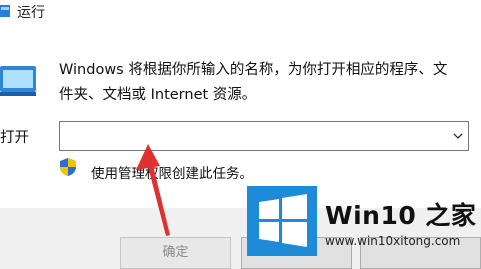  What do you see at coordinates (458, 136) in the screenshot?
I see `chevron-down-icon` at bounding box center [458, 136].